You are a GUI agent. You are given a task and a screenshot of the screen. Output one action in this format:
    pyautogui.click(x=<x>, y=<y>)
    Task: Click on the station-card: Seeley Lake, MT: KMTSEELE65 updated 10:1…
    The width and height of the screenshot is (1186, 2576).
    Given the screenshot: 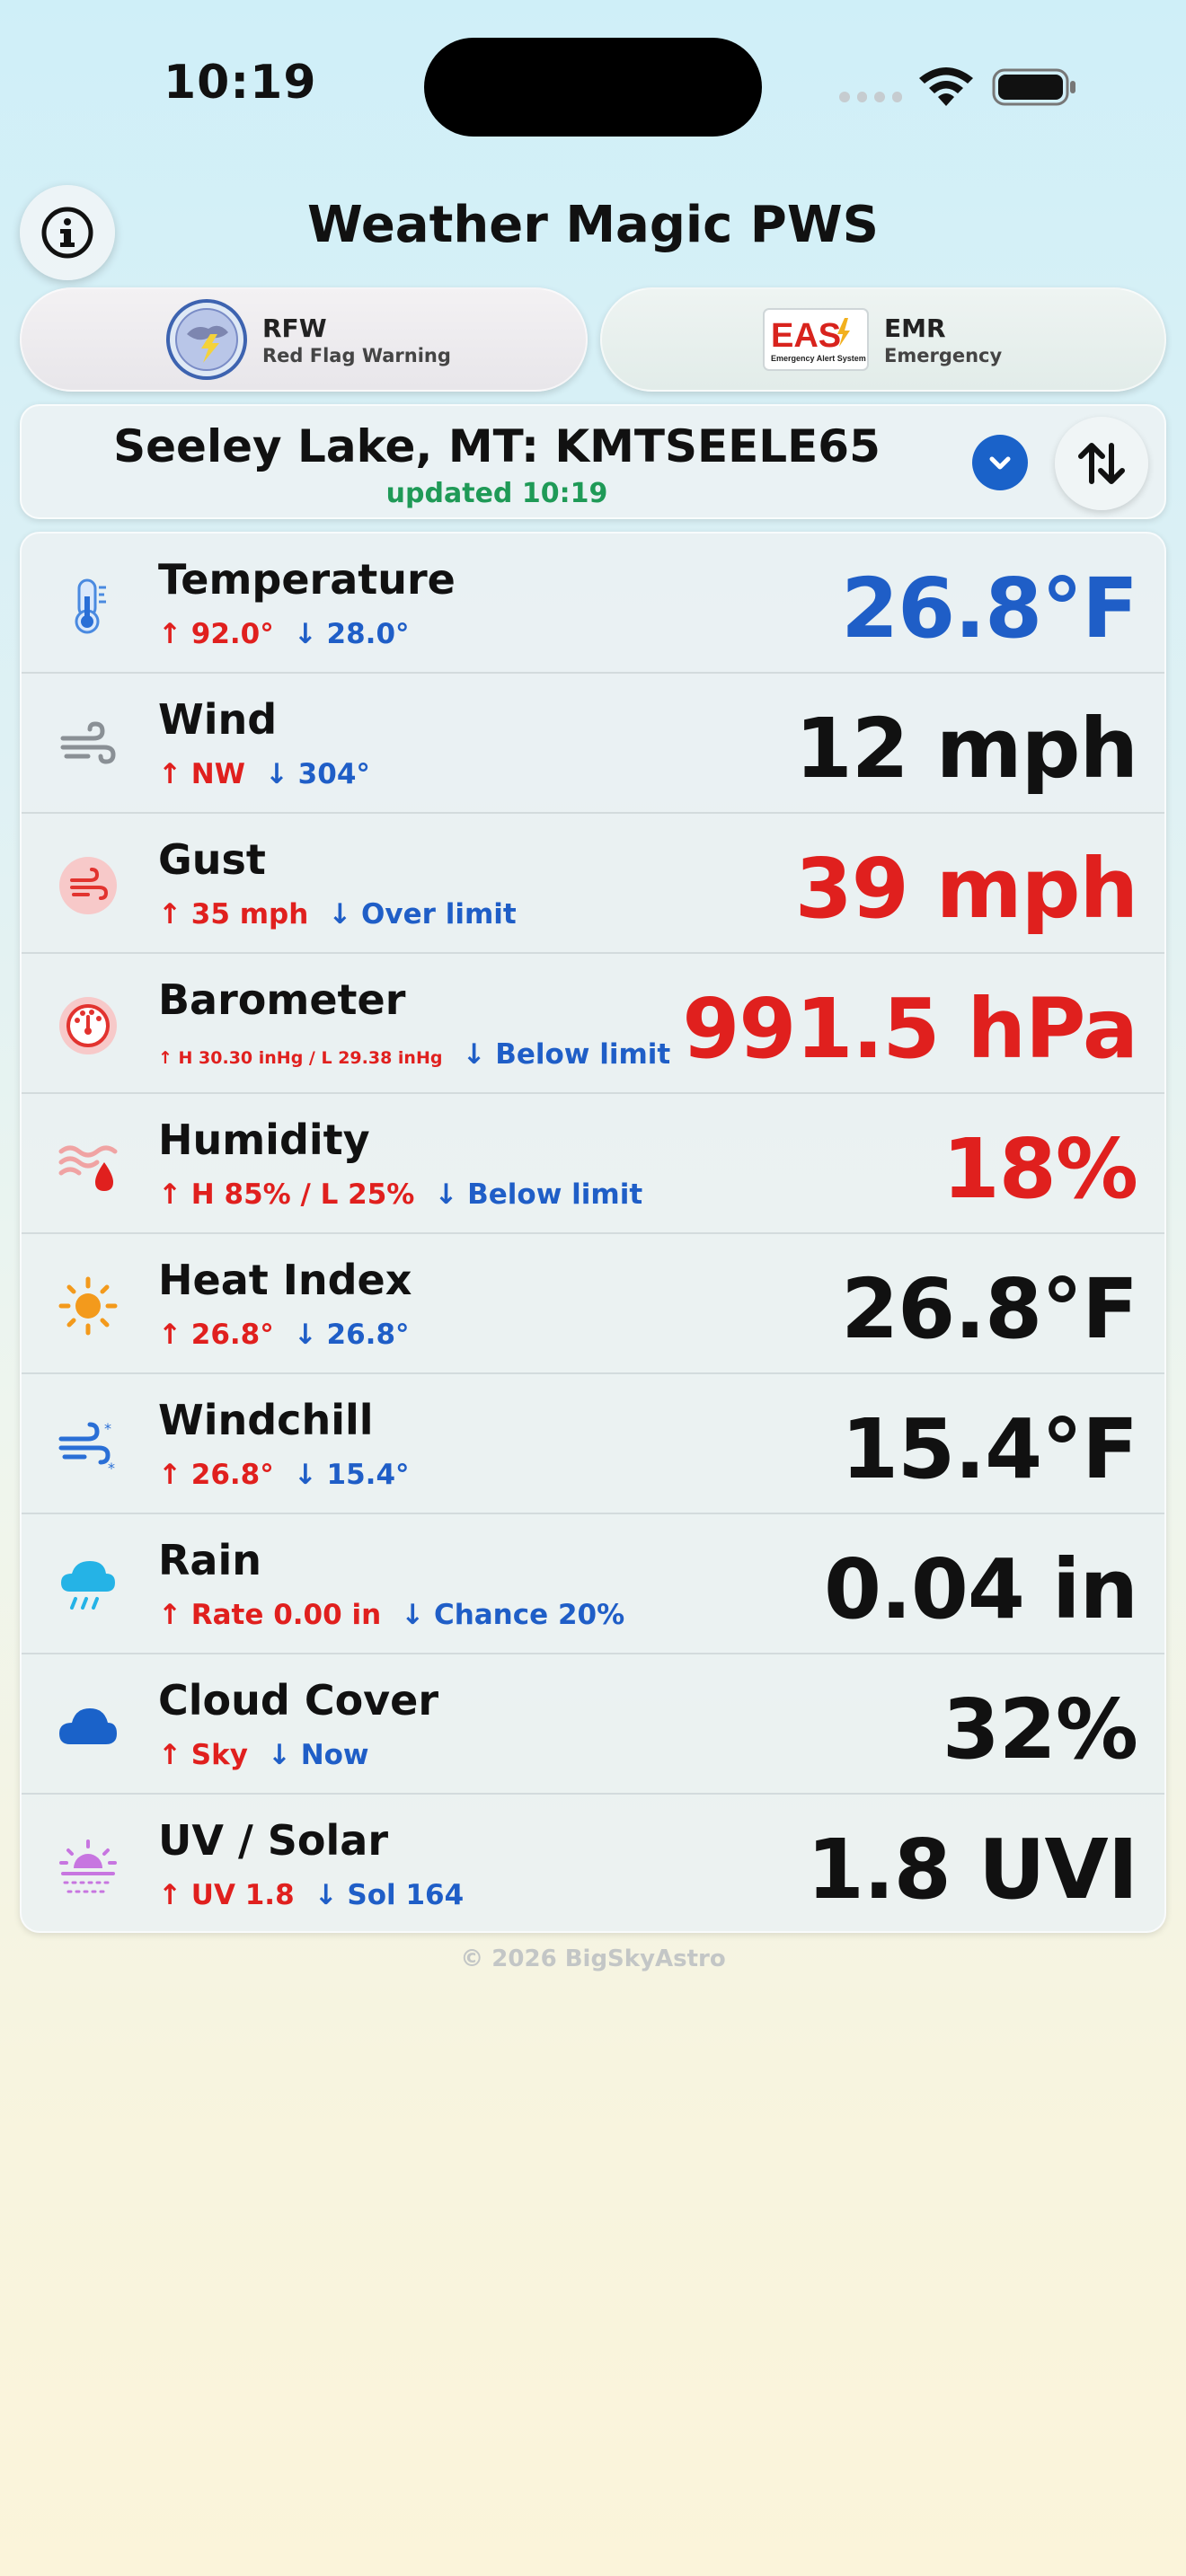 What is the action you would take?
    pyautogui.click(x=593, y=461)
    